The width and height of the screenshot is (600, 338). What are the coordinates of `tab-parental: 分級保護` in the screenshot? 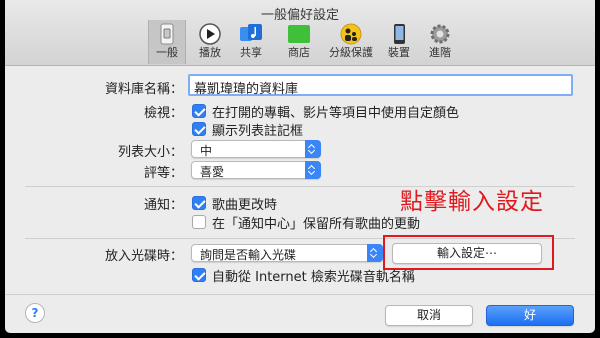 It's located at (351, 42).